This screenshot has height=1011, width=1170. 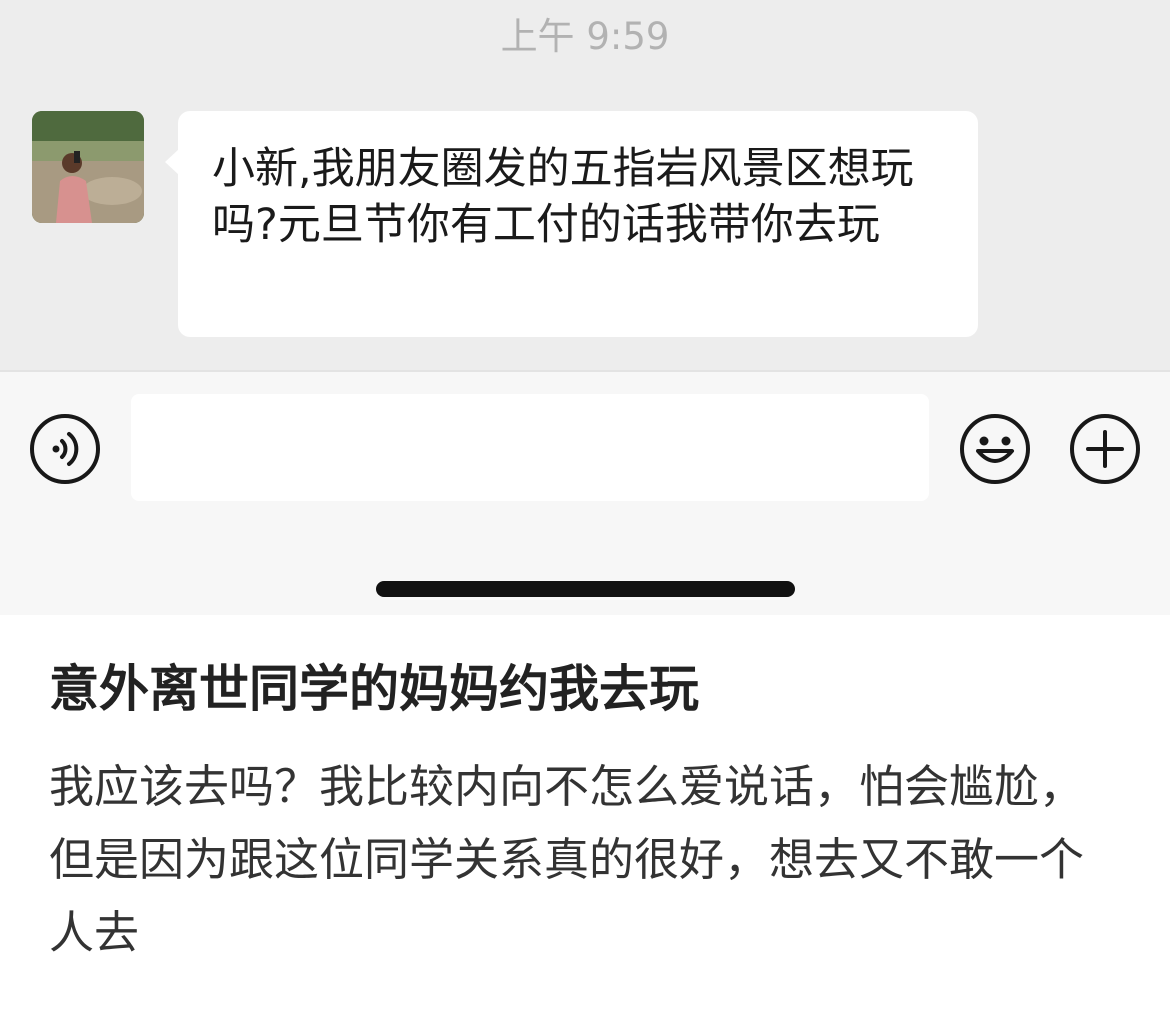 What do you see at coordinates (563, 197) in the screenshot?
I see `message-text: 小新,我朋友圈发的五指岩风景区想玩吗?元旦节你有工付的话我带你去玩` at bounding box center [563, 197].